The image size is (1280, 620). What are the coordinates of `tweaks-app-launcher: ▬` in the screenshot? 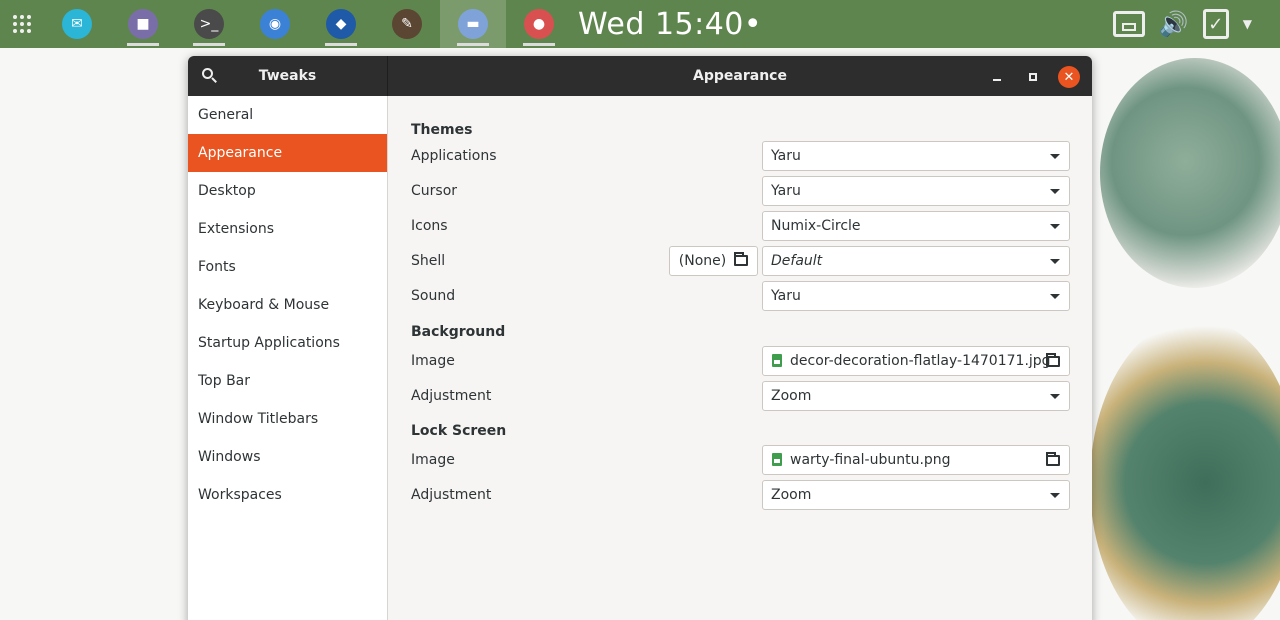 It's located at (473, 24).